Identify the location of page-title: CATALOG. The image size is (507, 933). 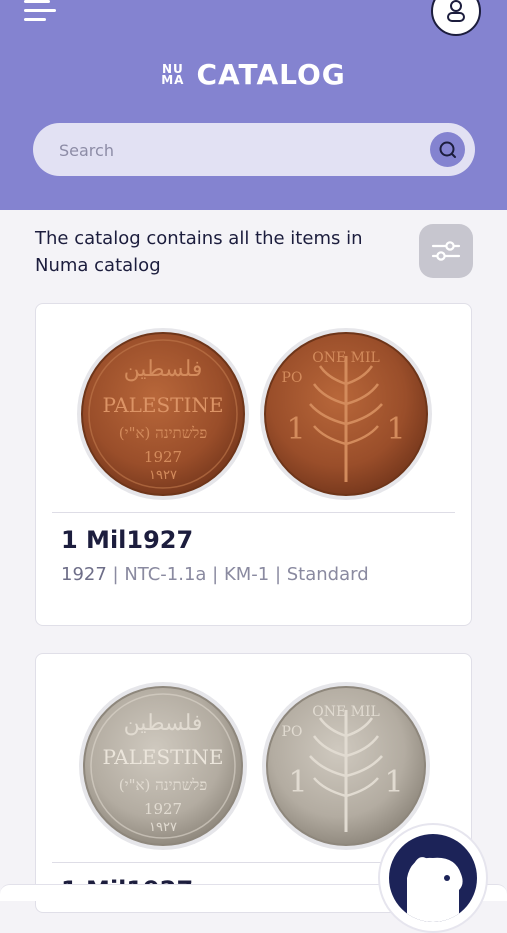
(271, 74).